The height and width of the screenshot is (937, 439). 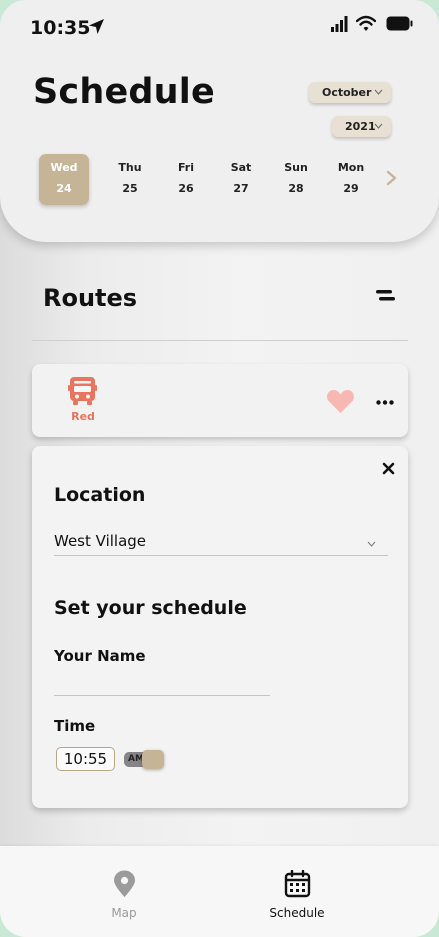 What do you see at coordinates (297, 884) in the screenshot?
I see `calendar-icon` at bounding box center [297, 884].